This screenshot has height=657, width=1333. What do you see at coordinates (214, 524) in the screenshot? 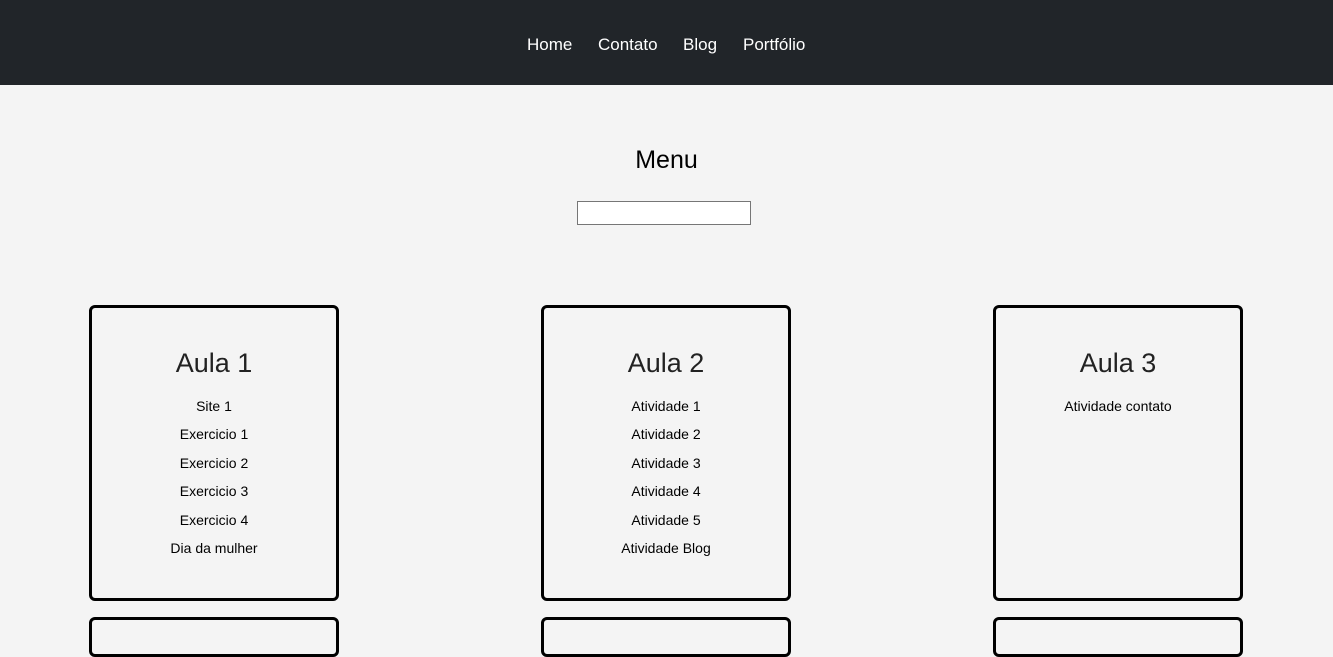
I see `card-link-exercicio-4: Exercicio 4` at bounding box center [214, 524].